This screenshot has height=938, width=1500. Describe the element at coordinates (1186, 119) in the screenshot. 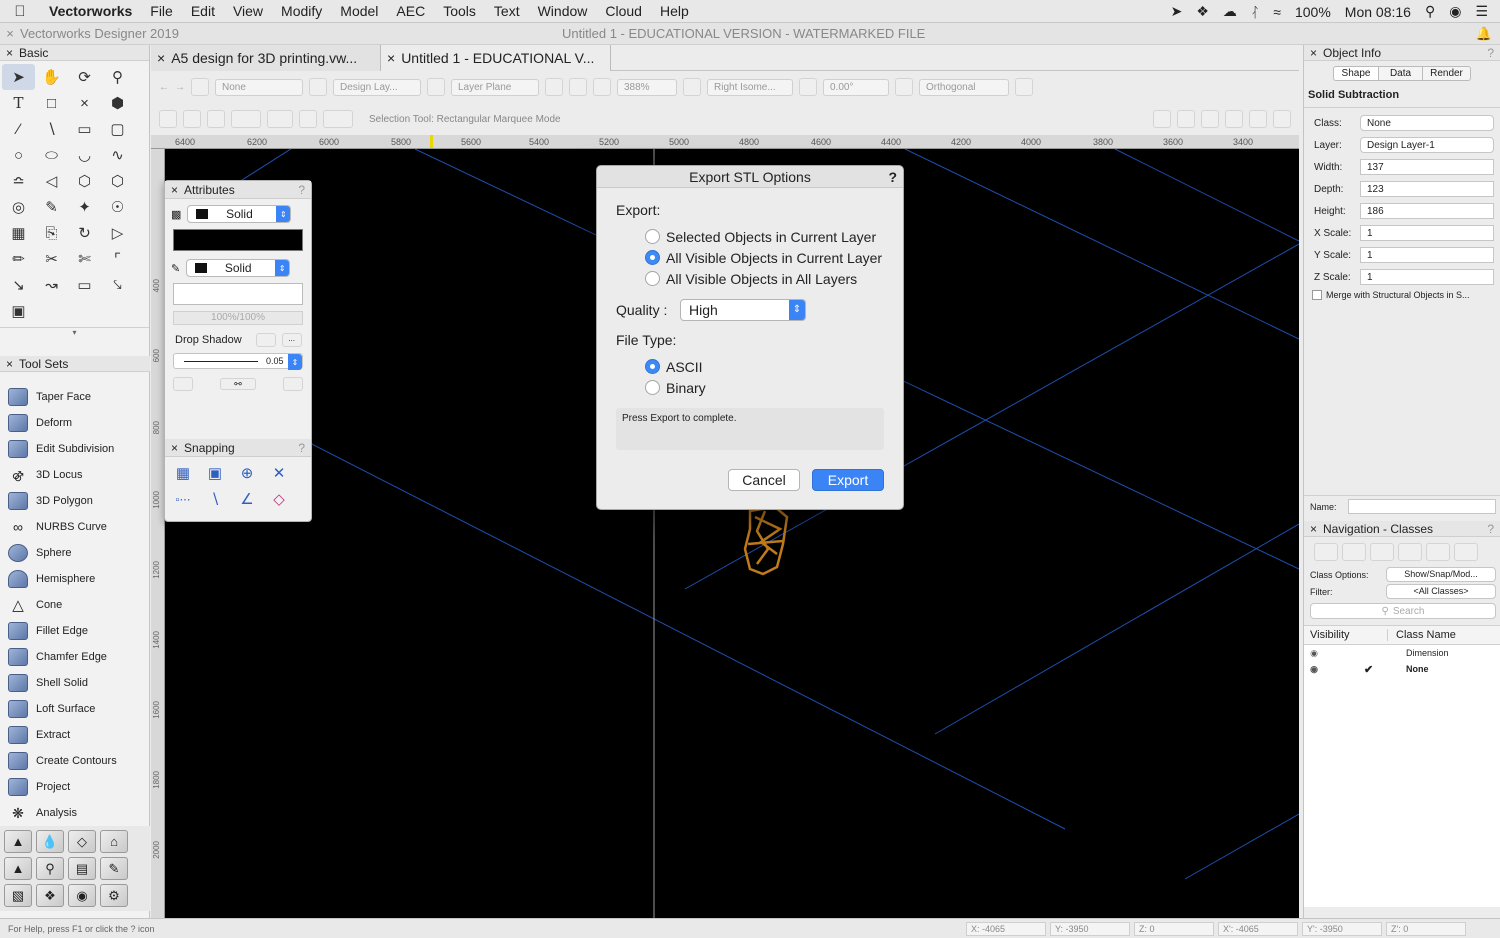

I see `gear-icon` at that location.